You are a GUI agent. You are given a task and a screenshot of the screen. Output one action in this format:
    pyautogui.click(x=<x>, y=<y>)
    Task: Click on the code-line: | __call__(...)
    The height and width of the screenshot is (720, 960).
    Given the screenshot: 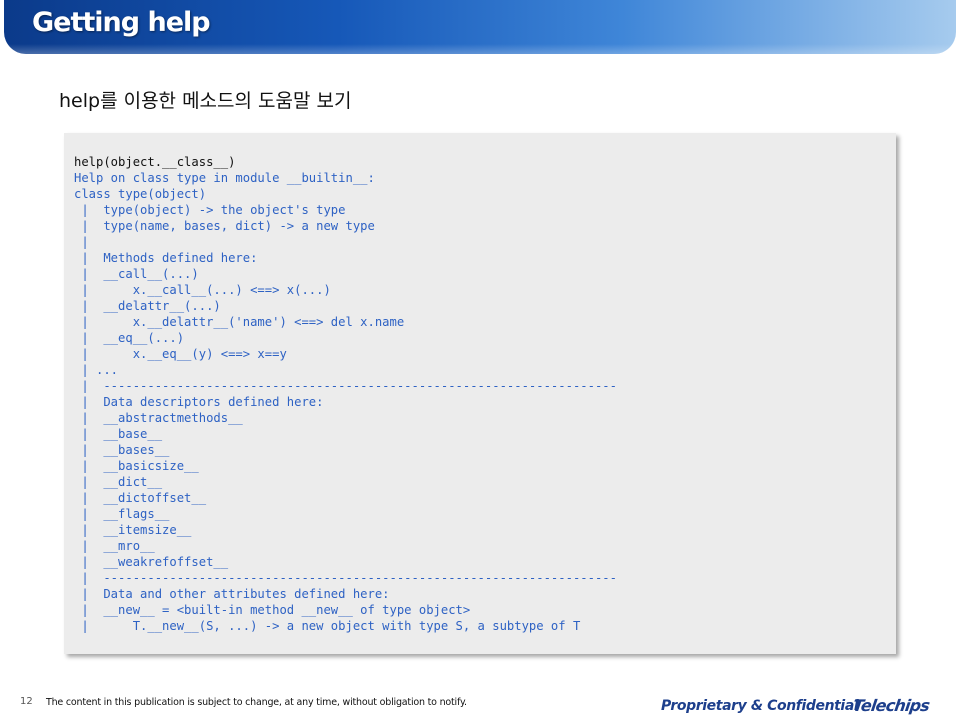 What is the action you would take?
    pyautogui.click(x=136, y=274)
    